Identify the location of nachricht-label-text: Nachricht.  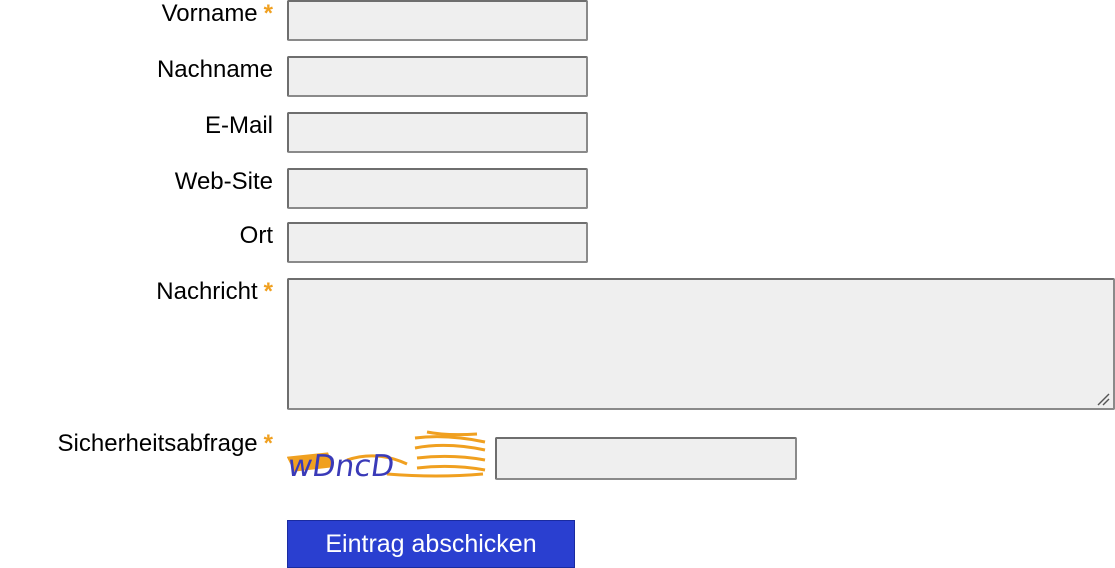
(207, 291).